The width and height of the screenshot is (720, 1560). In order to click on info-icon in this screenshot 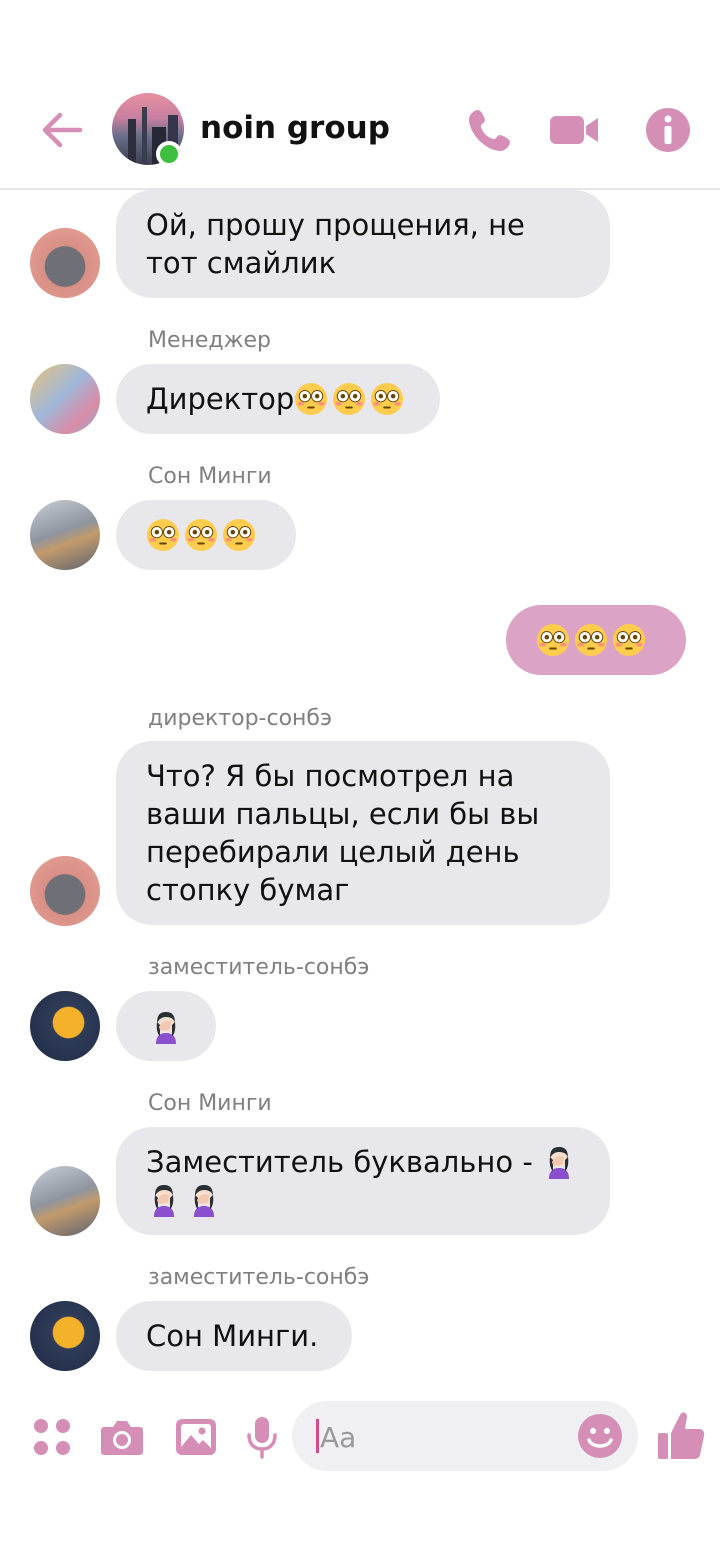, I will do `click(668, 130)`.